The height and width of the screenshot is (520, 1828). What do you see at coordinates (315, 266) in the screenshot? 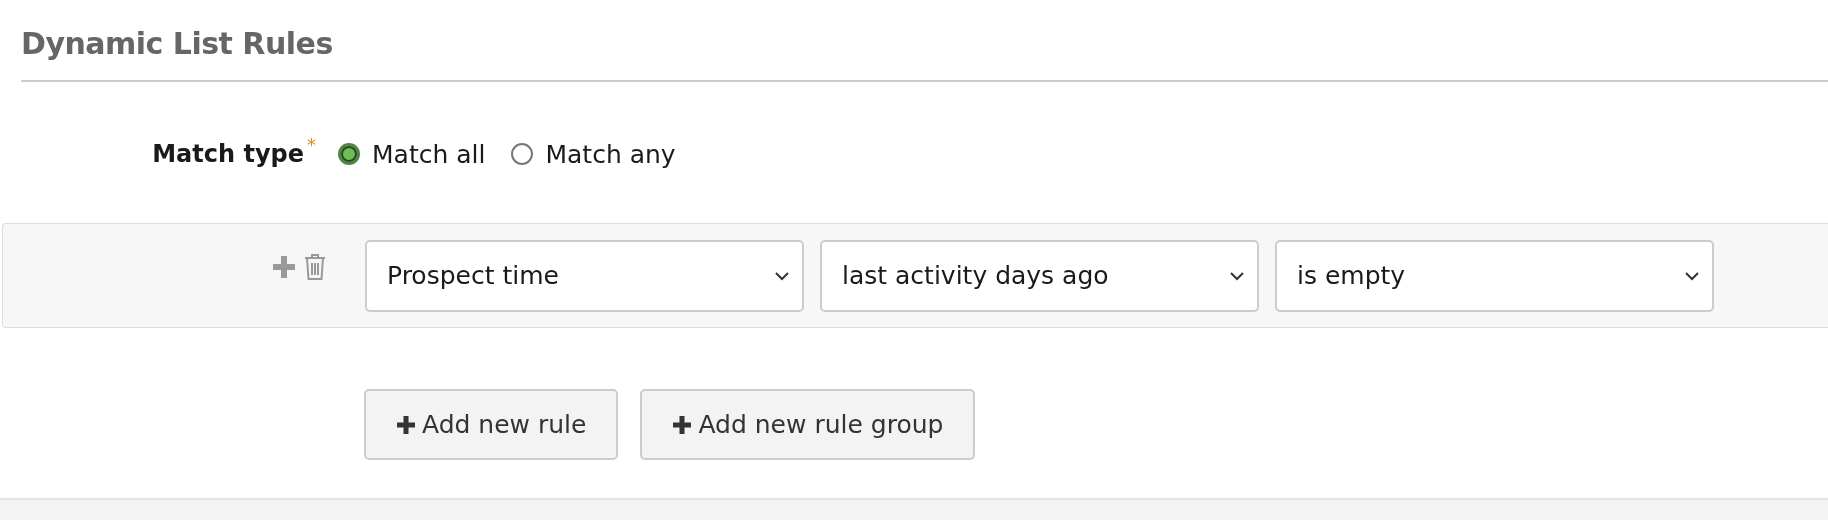
I see `trash-icon` at bounding box center [315, 266].